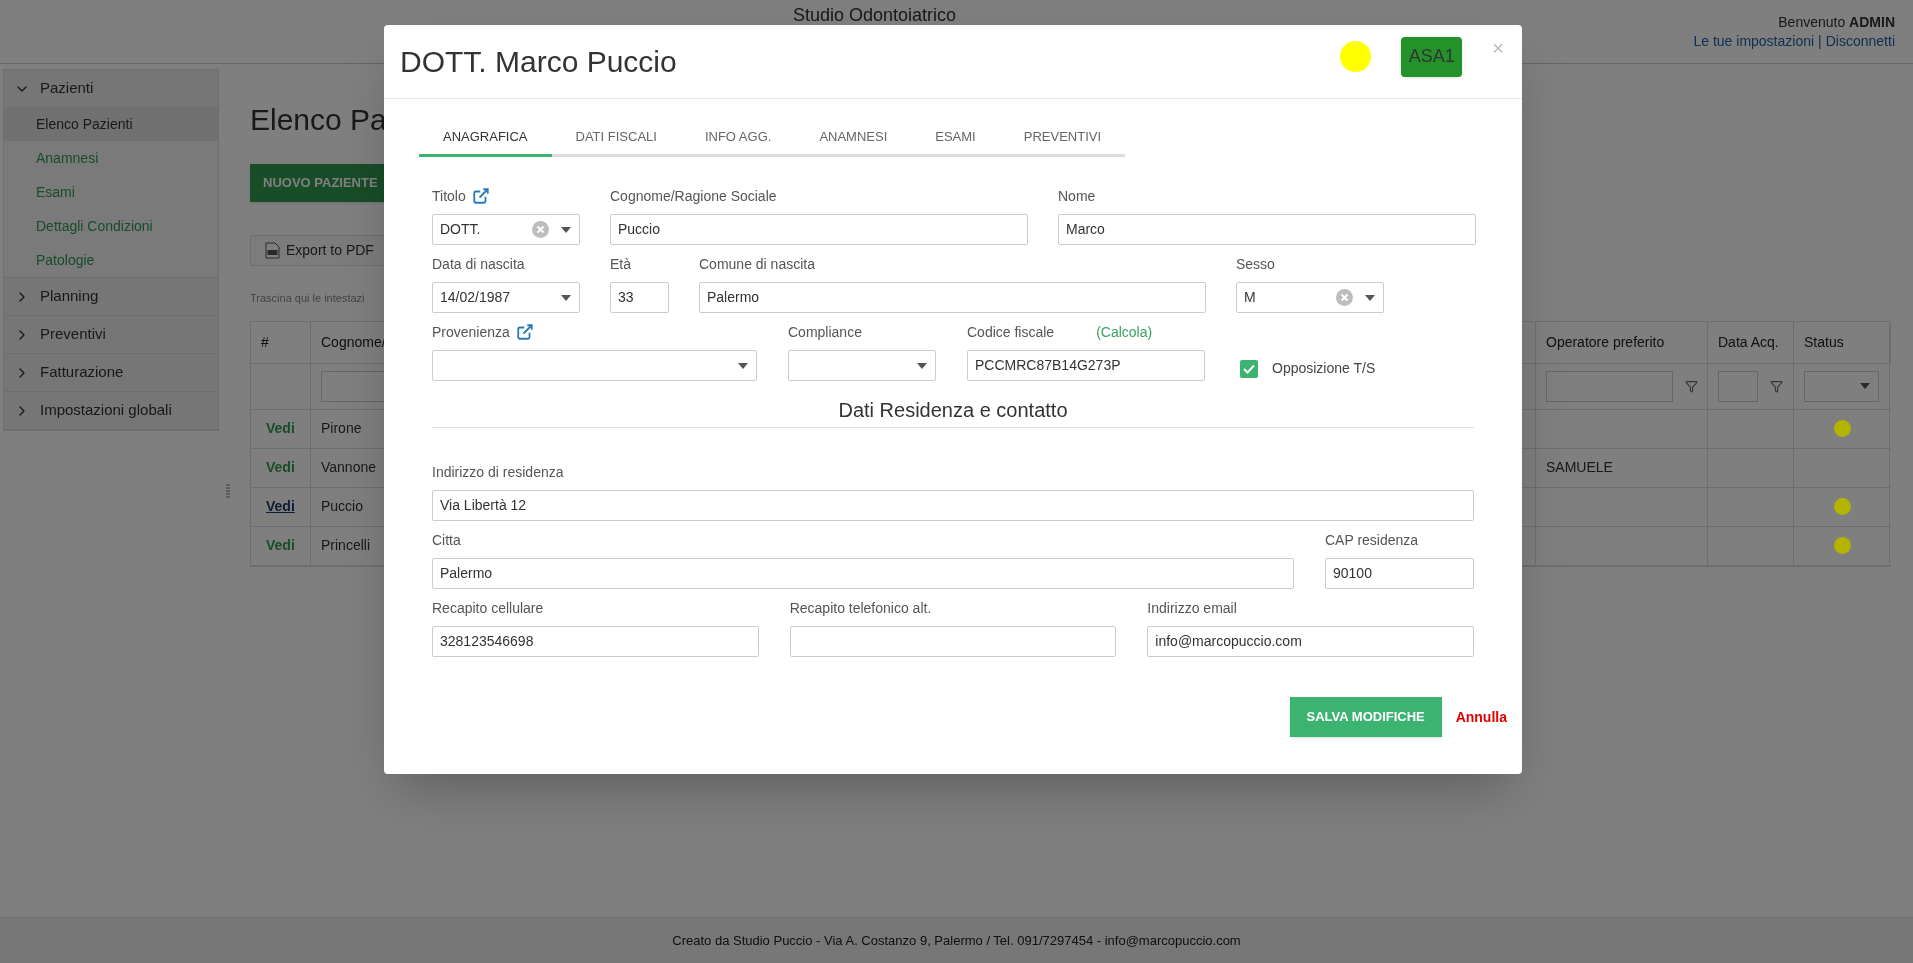  I want to click on tab: DATI FISCALI, so click(616, 138).